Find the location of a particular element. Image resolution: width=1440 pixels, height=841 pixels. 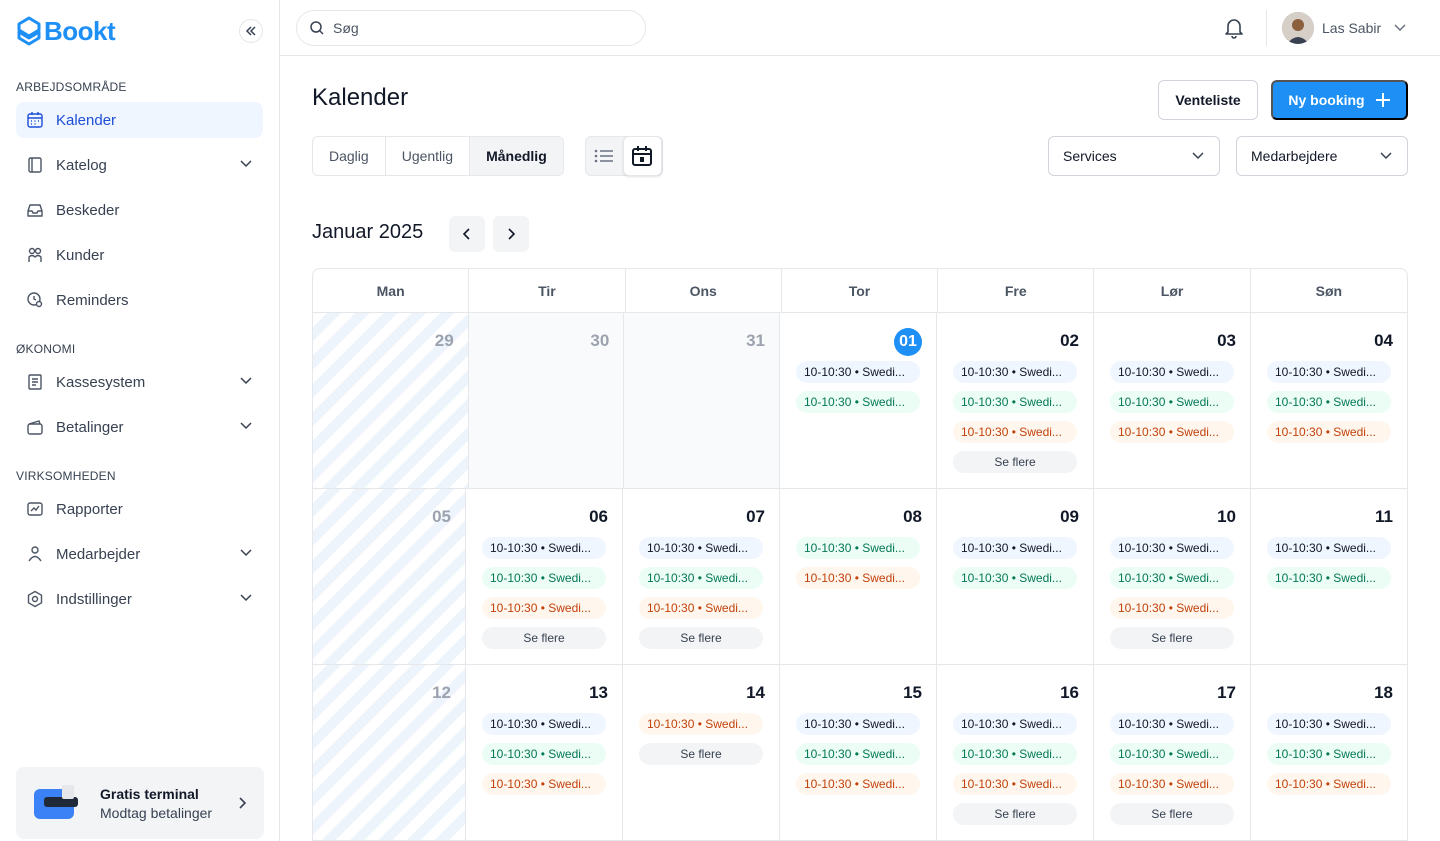

sidebar-item-beskeder: Beskeder is located at coordinates (139, 210).